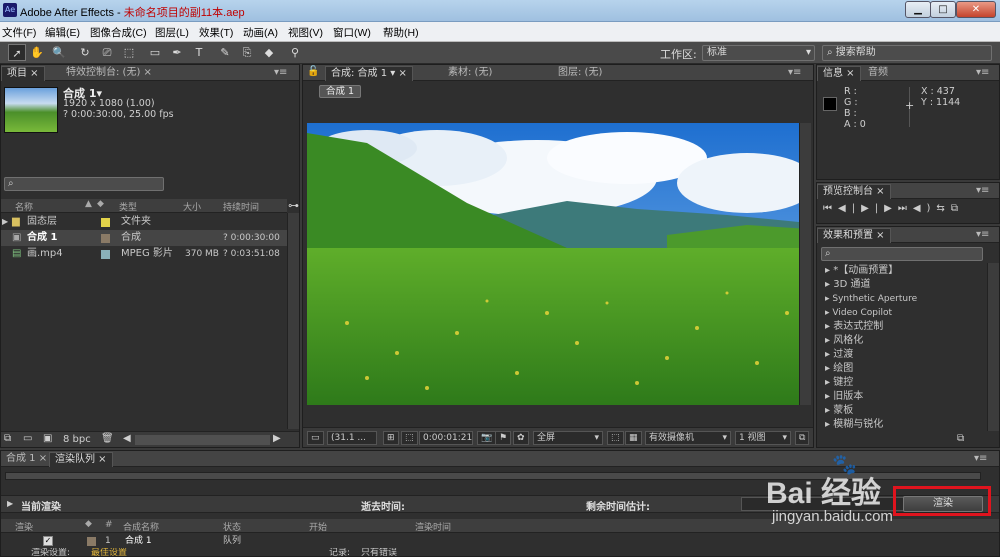  I want to click on effect-category: ▸ 风格化, so click(844, 341).